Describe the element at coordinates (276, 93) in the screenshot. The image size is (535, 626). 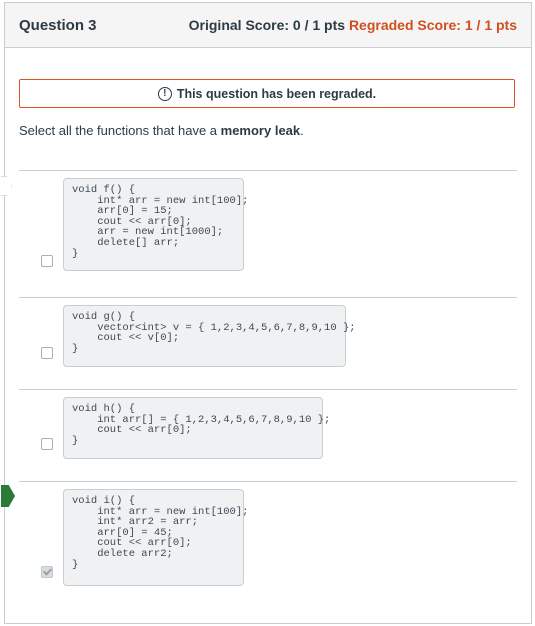
I see `regrade-banner-text: This question has been regraded.` at that location.